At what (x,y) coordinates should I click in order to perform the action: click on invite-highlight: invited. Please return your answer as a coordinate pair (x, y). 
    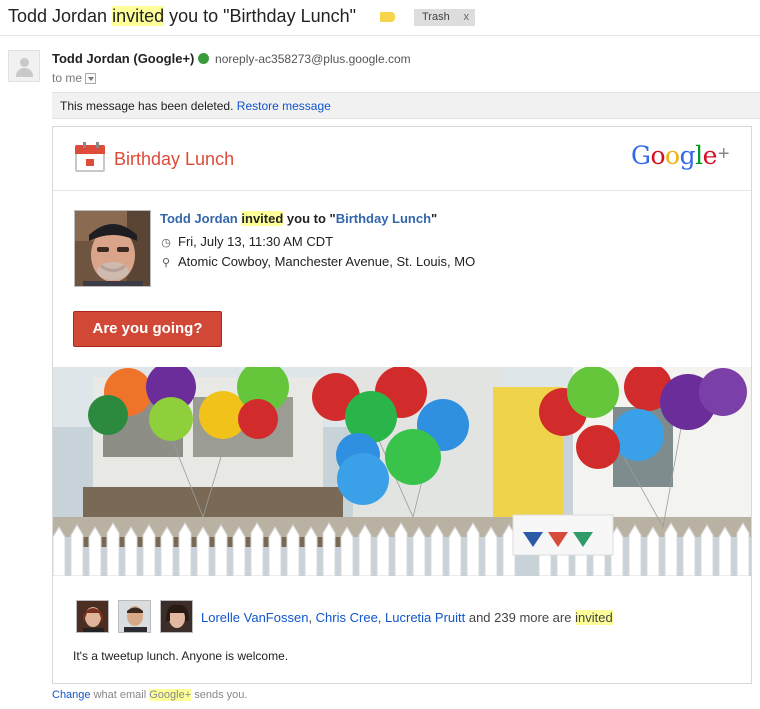
    Looking at the image, I should click on (262, 218).